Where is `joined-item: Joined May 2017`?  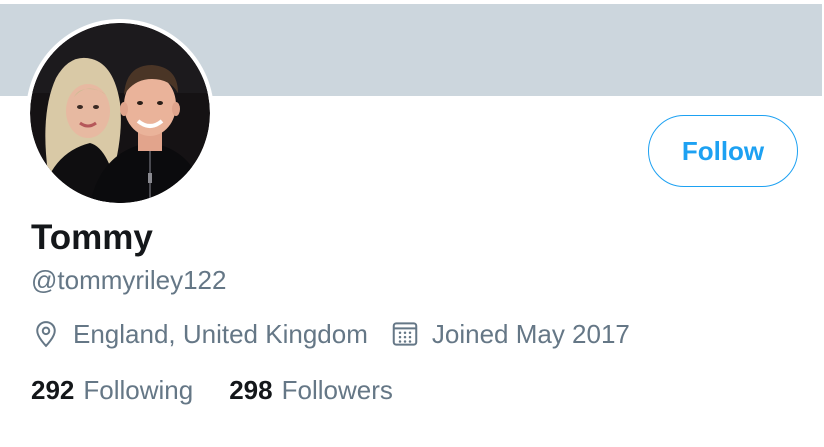
joined-item: Joined May 2017 is located at coordinates (510, 334).